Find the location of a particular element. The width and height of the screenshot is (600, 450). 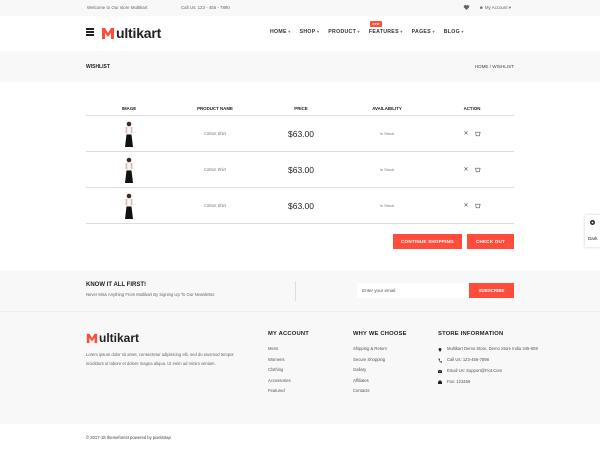

my-account-dropdown: ☻ My Account ▾ is located at coordinates (495, 8).